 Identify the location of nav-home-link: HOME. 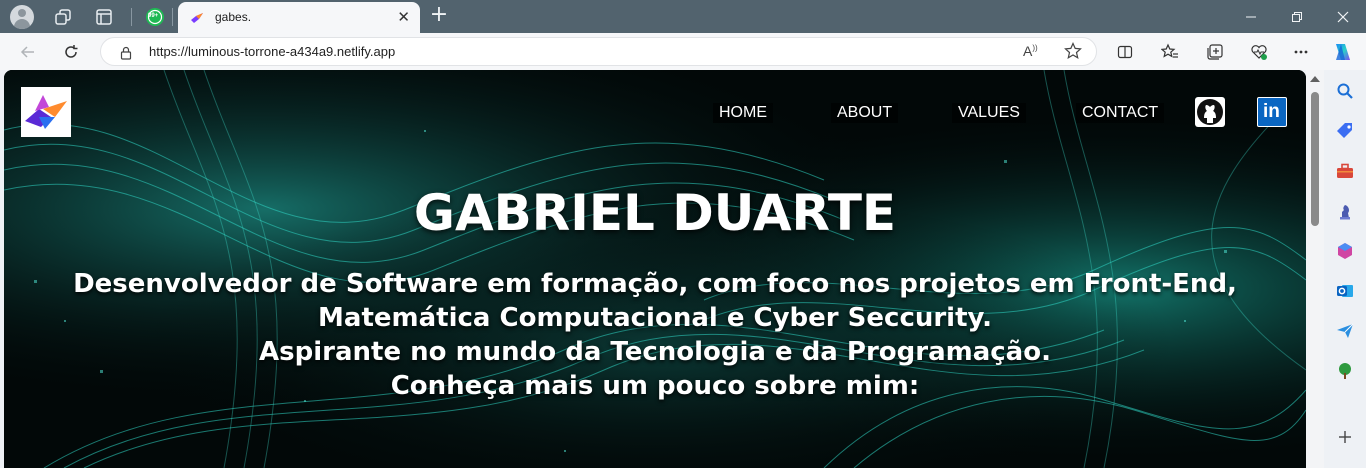
(743, 113).